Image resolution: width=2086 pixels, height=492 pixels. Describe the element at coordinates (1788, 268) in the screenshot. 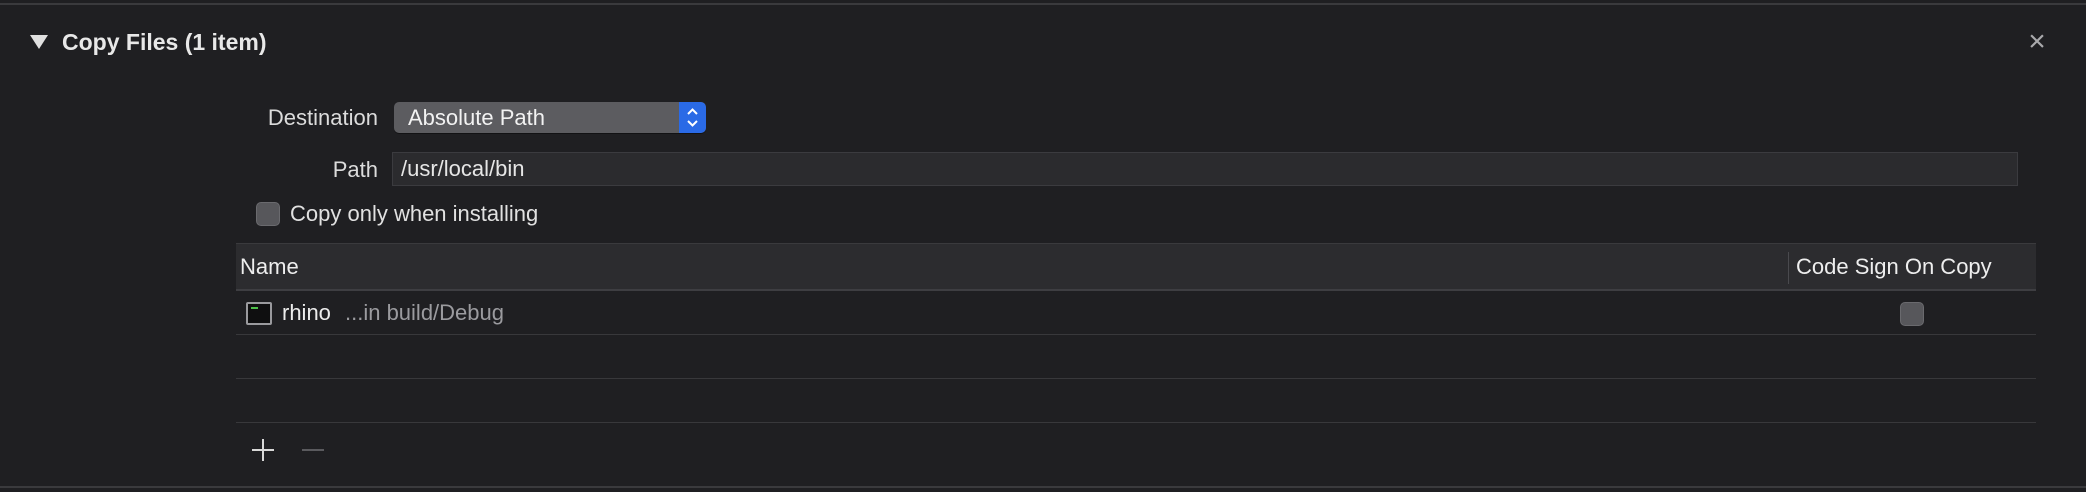

I see `column-divider` at that location.